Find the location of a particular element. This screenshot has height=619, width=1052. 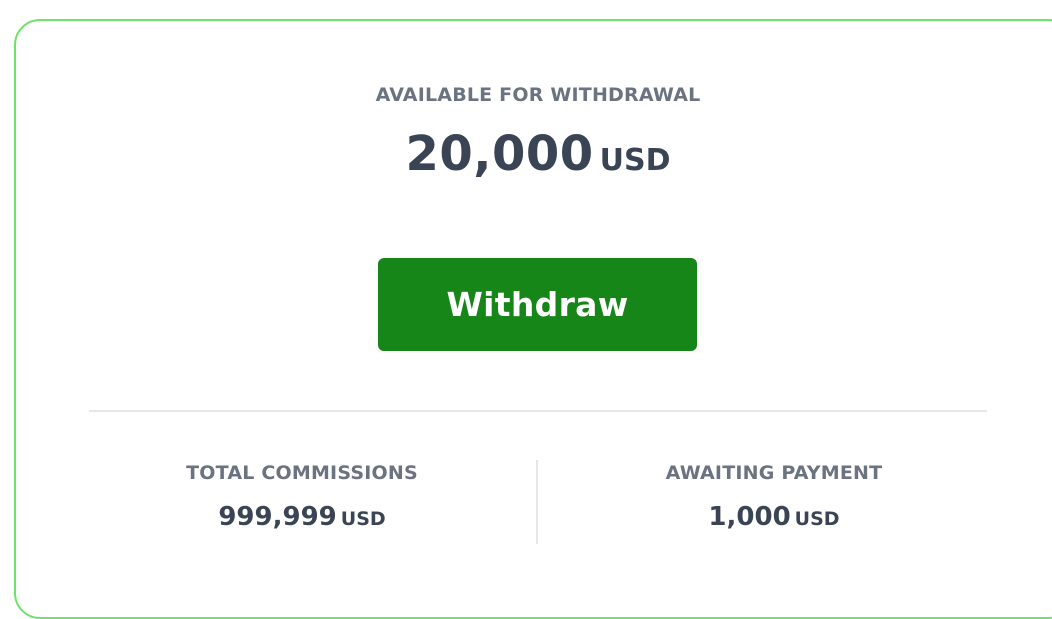

available-amount-currency: USD is located at coordinates (635, 160).